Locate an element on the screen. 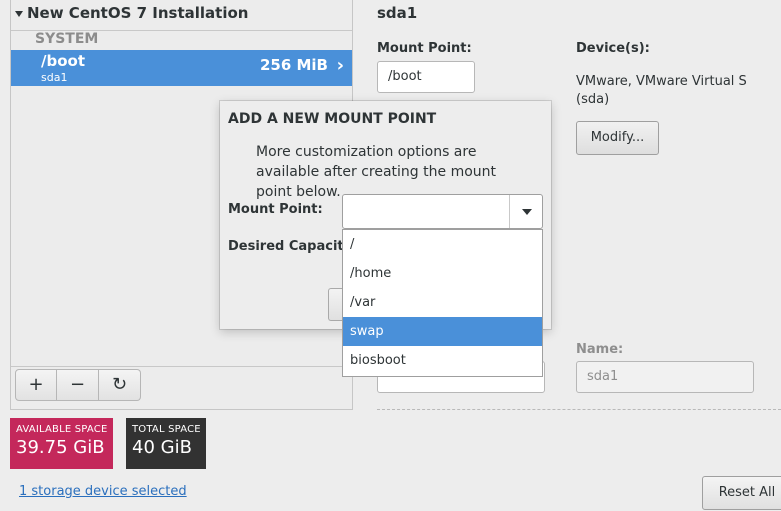  available-space-label: AVAILABLE SPACE is located at coordinates (62, 429).